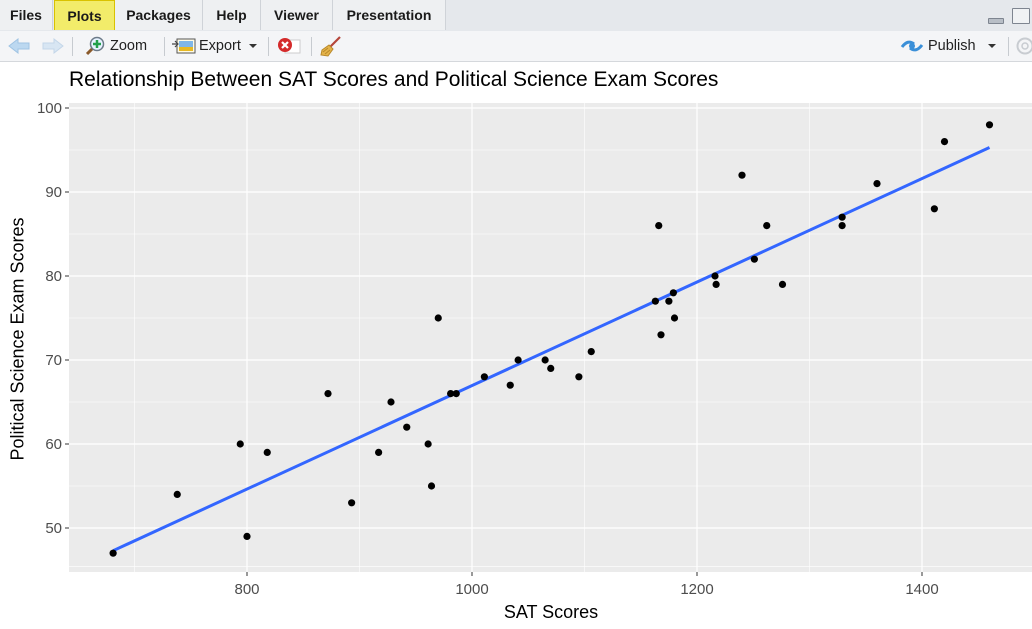  What do you see at coordinates (53, 192) in the screenshot?
I see `y-tick-label: 90` at bounding box center [53, 192].